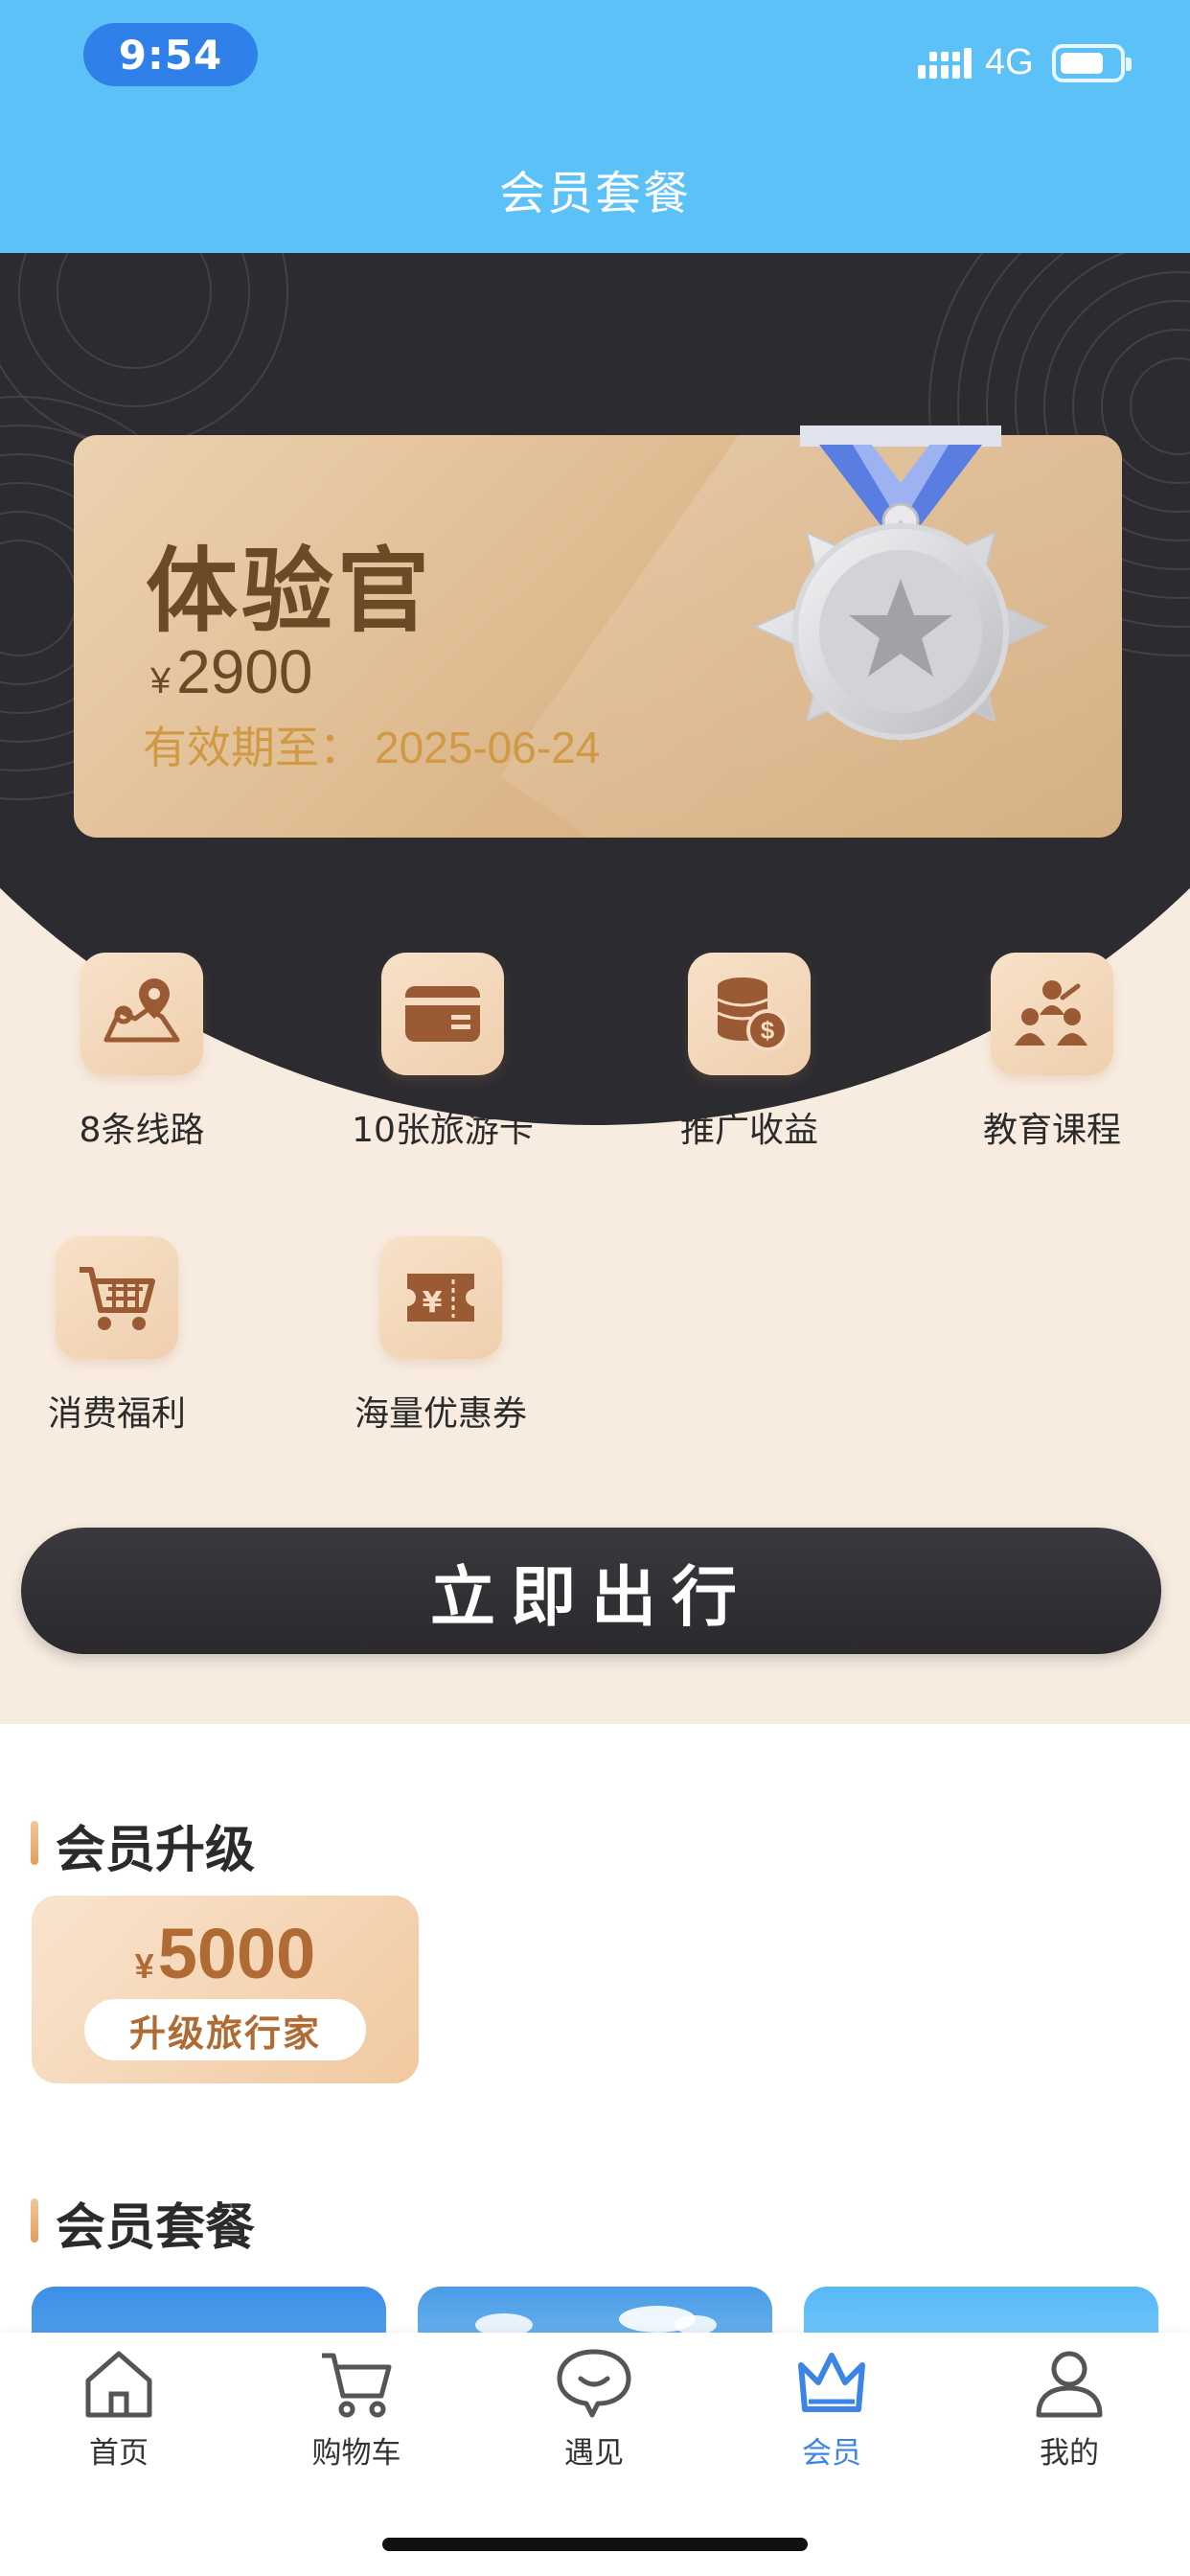 The width and height of the screenshot is (1190, 2576). What do you see at coordinates (832, 2453) in the screenshot?
I see `tab-label: 会员` at bounding box center [832, 2453].